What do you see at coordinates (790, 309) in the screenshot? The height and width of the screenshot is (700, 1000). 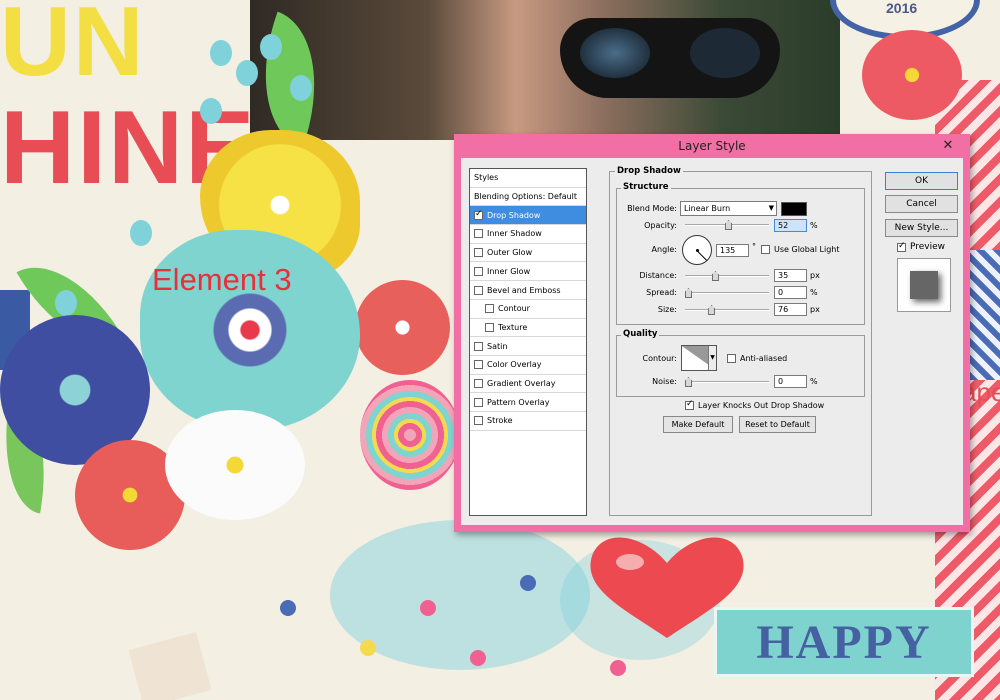 I see `size-field: 76` at bounding box center [790, 309].